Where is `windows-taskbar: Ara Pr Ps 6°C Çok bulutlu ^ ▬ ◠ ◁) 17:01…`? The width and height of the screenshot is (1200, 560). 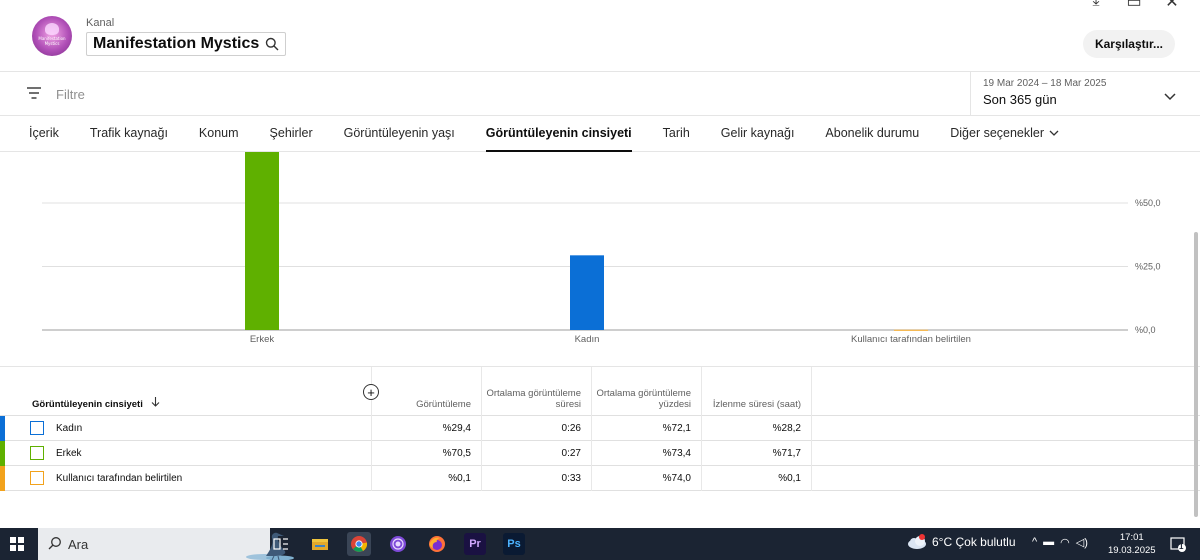
windows-taskbar: Ara Pr Ps 6°C Çok bulutlu ^ ▬ ◠ ◁) 17:01… is located at coordinates (600, 544).